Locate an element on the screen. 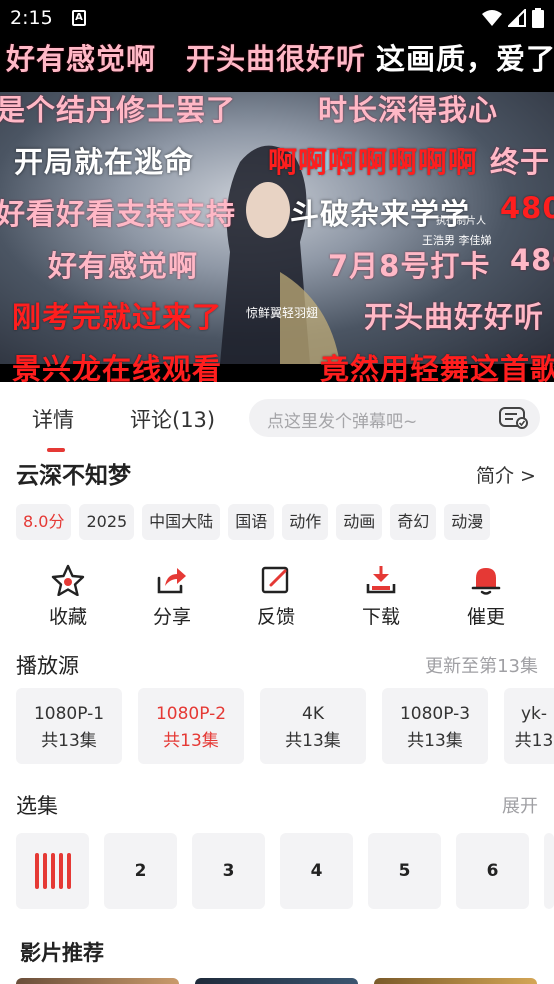 The width and height of the screenshot is (554, 984). tag-language: 国语 is located at coordinates (251, 522).